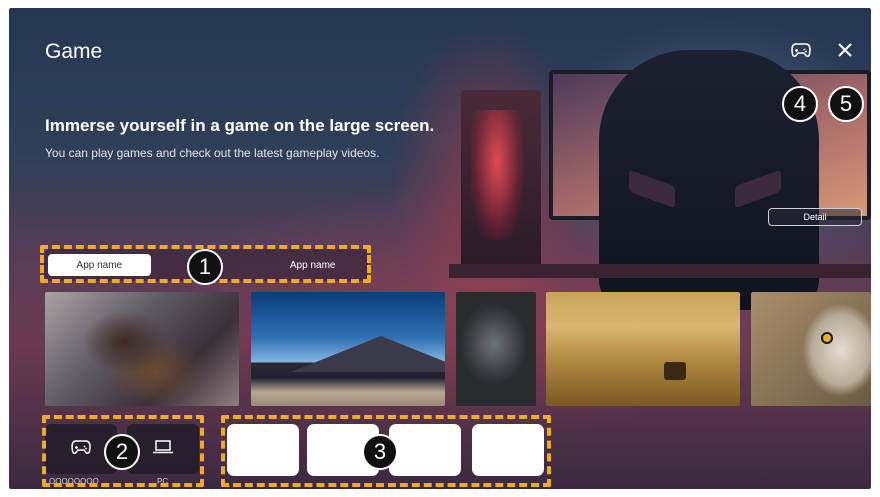 Image resolution: width=880 pixels, height=497 pixels. Describe the element at coordinates (368, 354) in the screenshot. I see `mountain-shape` at that location.